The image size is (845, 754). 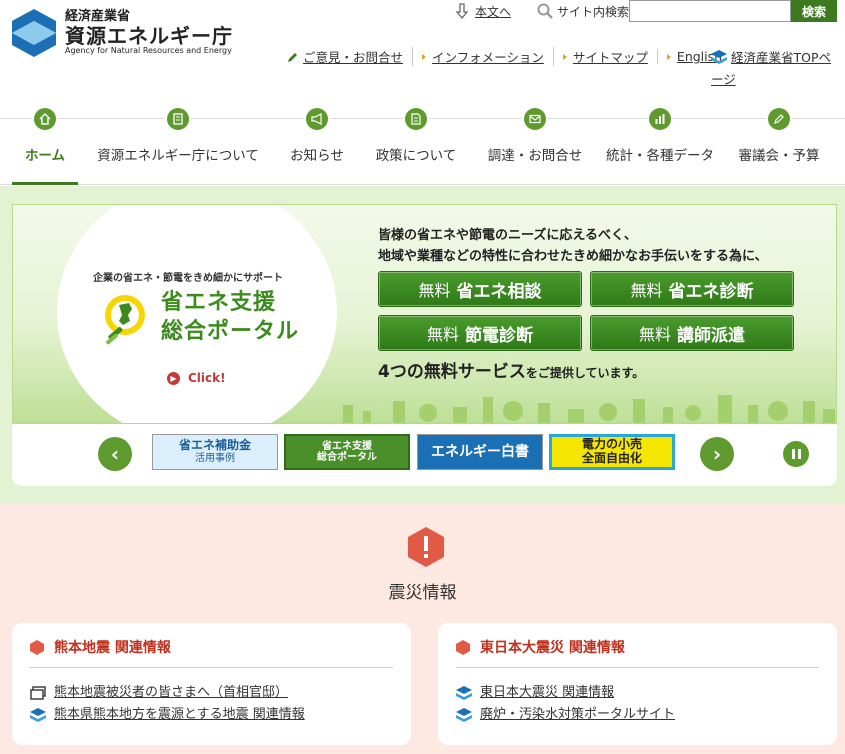 I want to click on list-item: 熊本地震被災者の皆さまへ（首相官邸）, so click(x=211, y=693).